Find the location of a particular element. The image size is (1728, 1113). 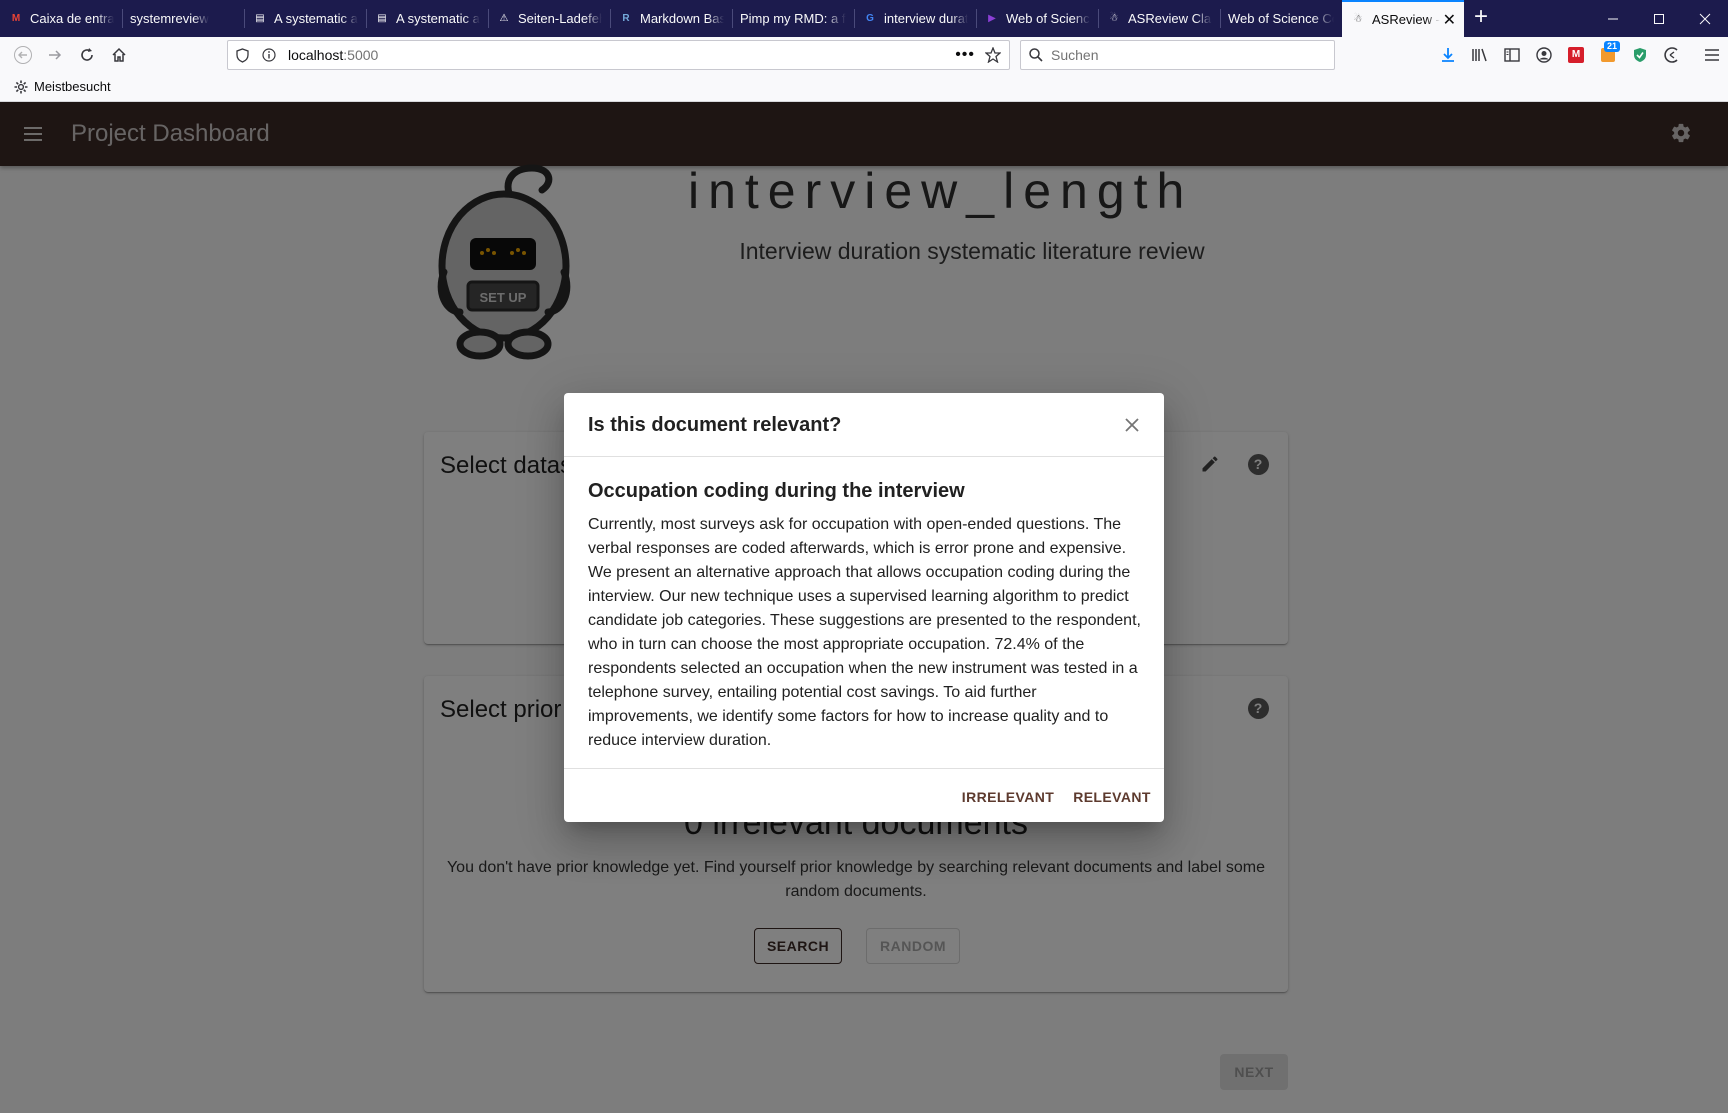

mendeley-icon: M is located at coordinates (1576, 54).